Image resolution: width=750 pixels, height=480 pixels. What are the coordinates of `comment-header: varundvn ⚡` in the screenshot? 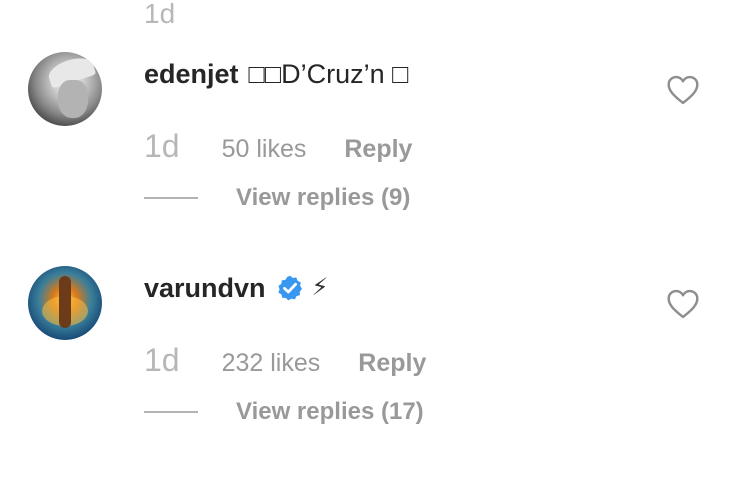 It's located at (236, 288).